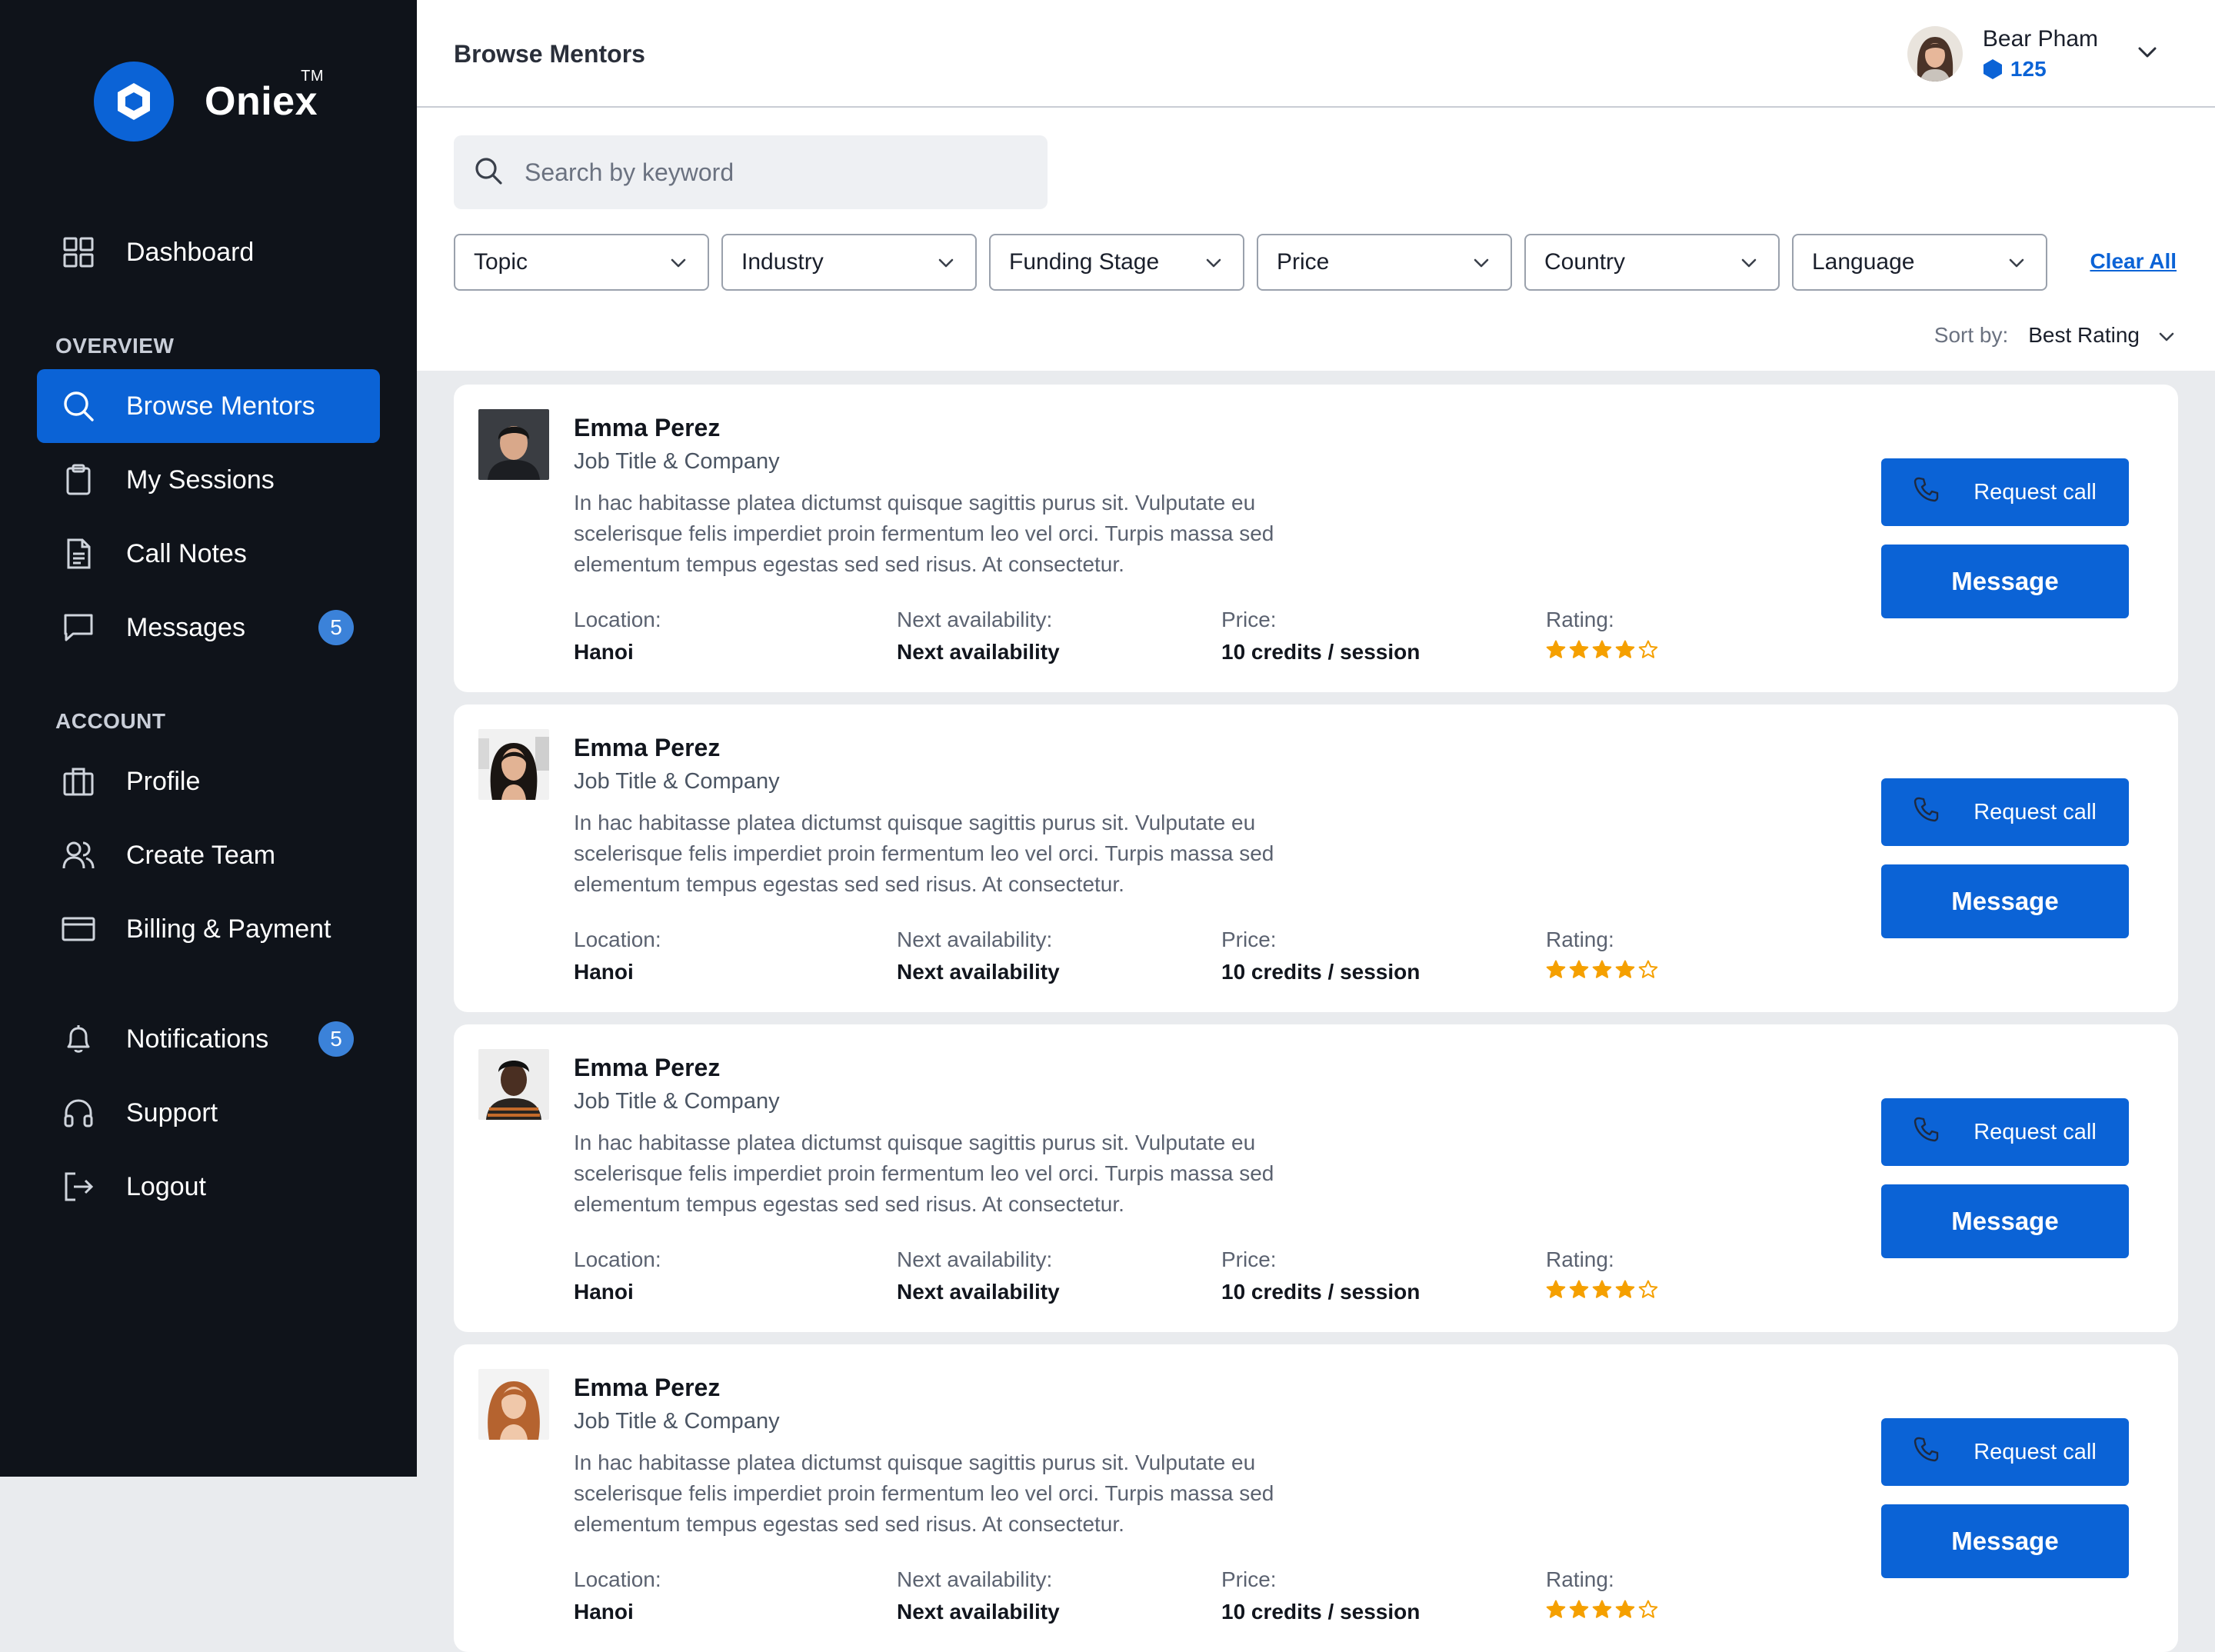 The image size is (2215, 1652). Describe the element at coordinates (208, 1113) in the screenshot. I see `sidebar-item-support: Support` at that location.